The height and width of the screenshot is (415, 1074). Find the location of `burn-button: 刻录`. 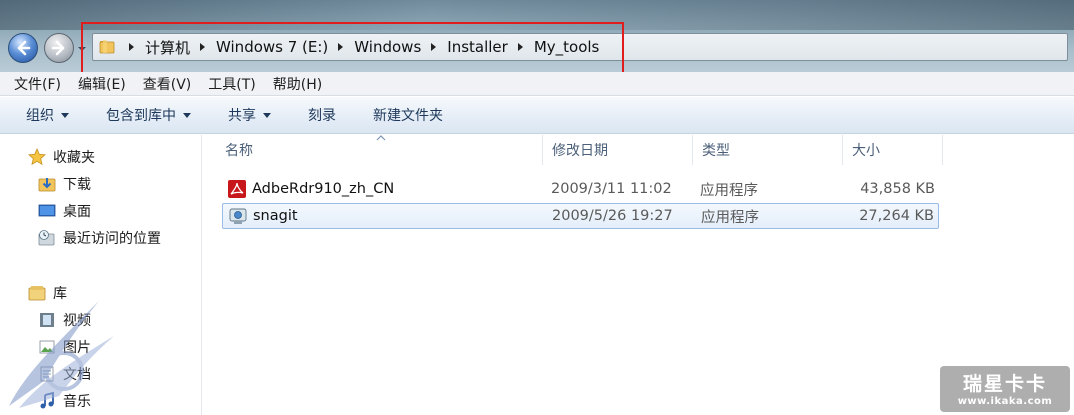

burn-button: 刻录 is located at coordinates (322, 115).